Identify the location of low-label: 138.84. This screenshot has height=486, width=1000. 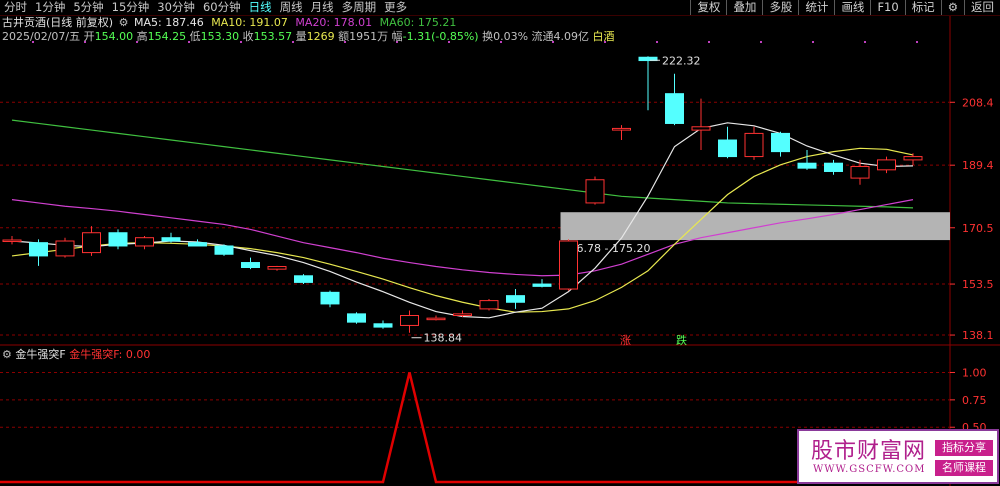
(443, 338).